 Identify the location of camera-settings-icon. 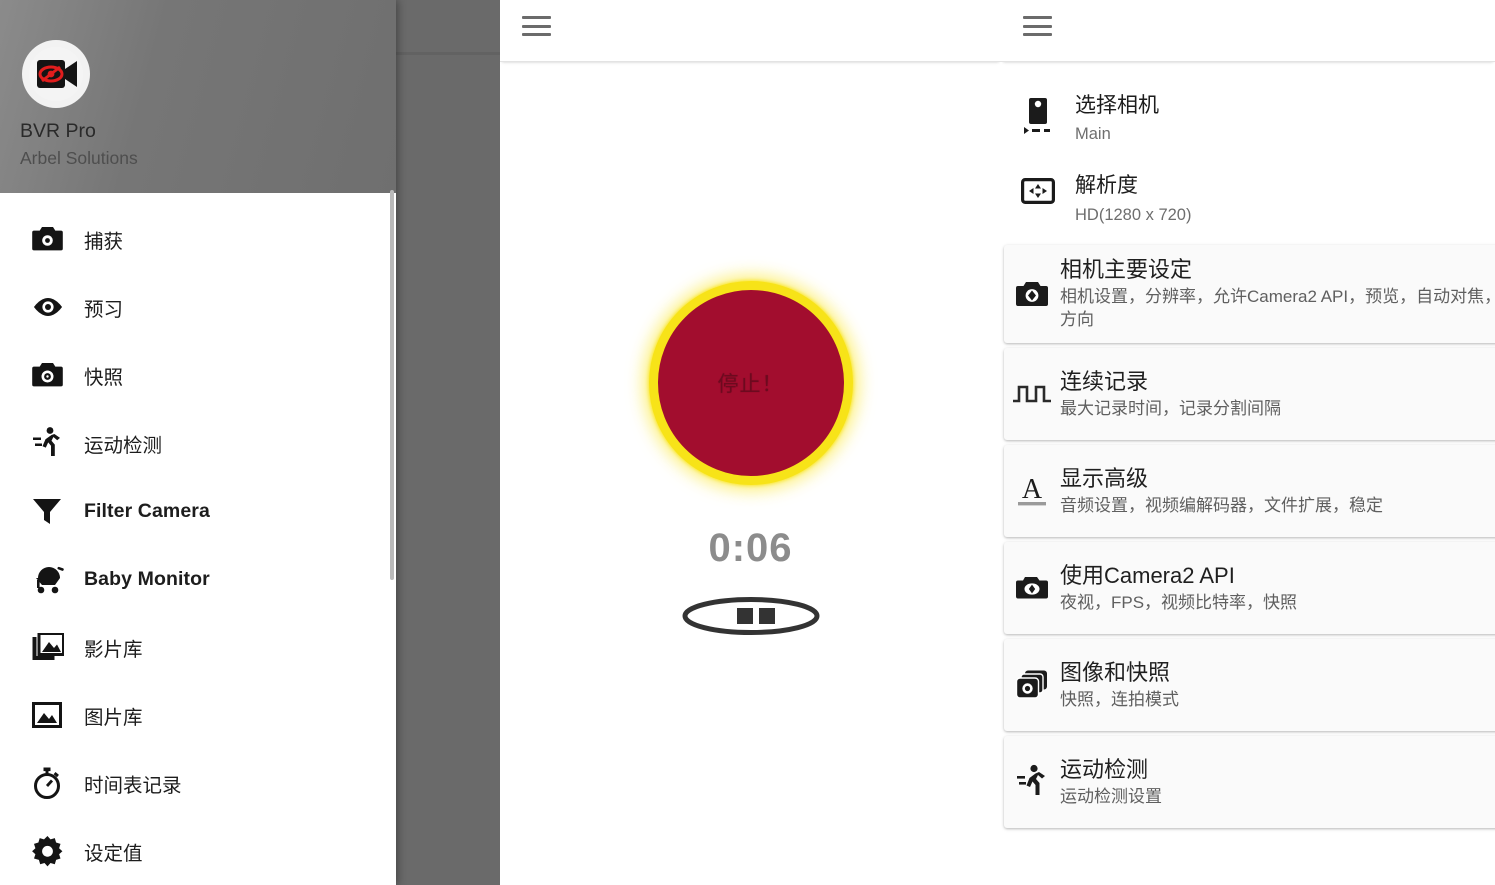
(1032, 294).